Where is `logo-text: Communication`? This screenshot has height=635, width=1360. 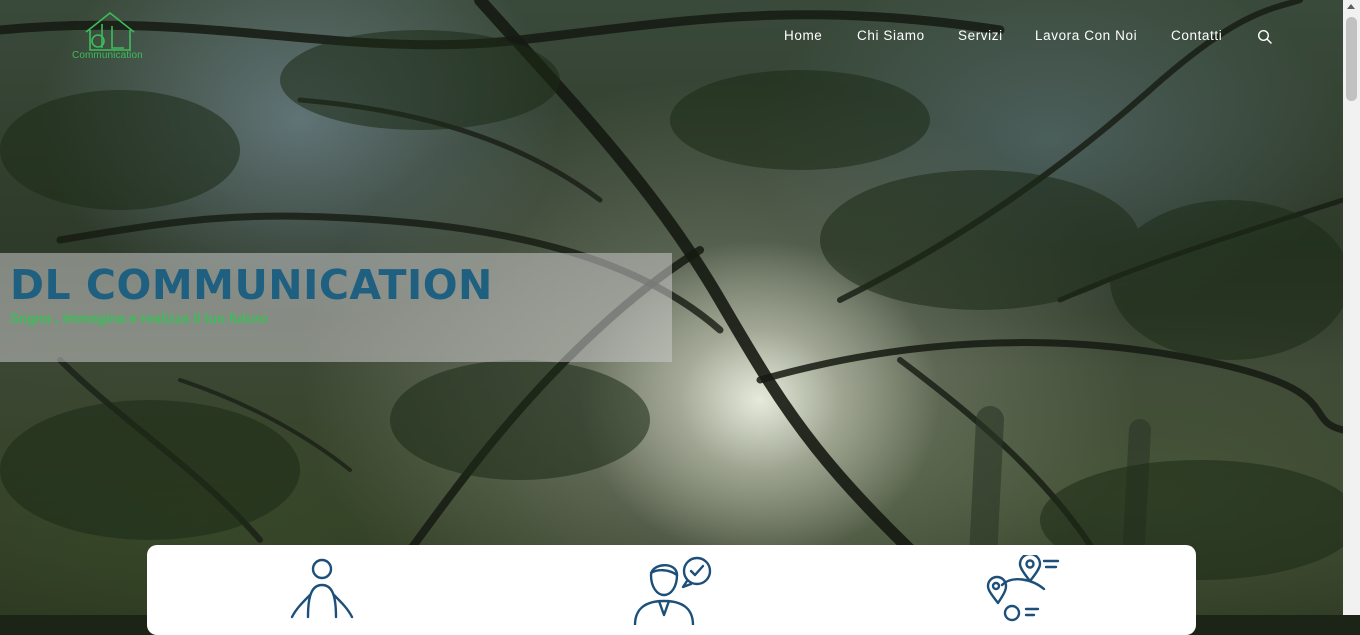
logo-text: Communication is located at coordinates (107, 55).